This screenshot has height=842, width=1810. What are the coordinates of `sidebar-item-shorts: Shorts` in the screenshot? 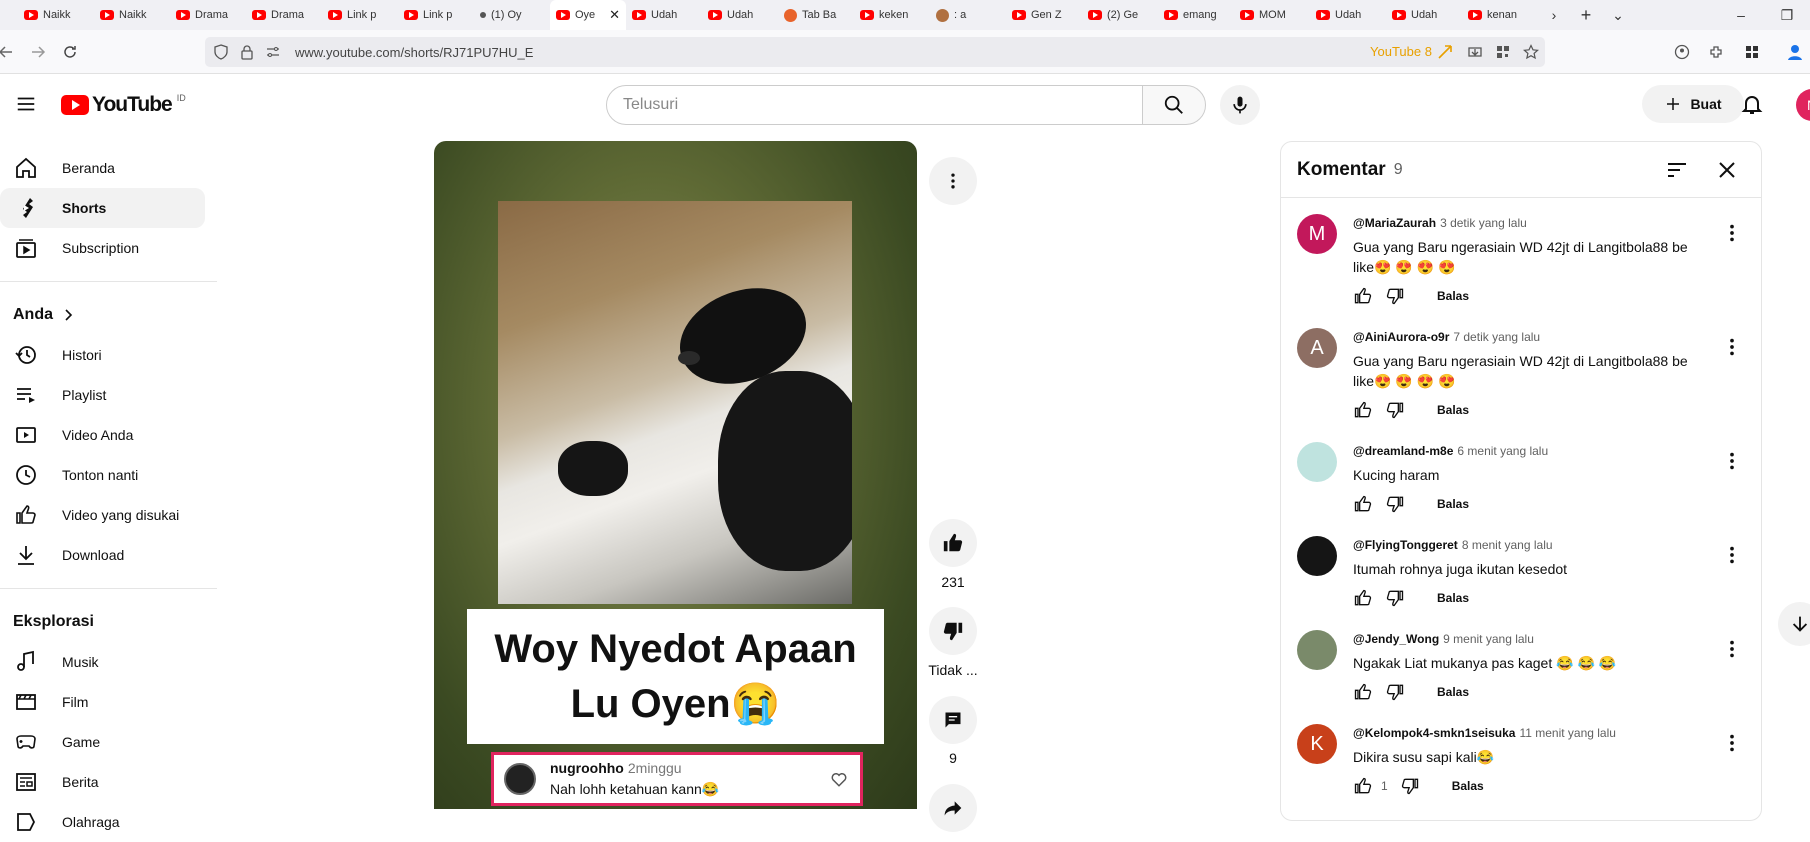 It's located at (102, 208).